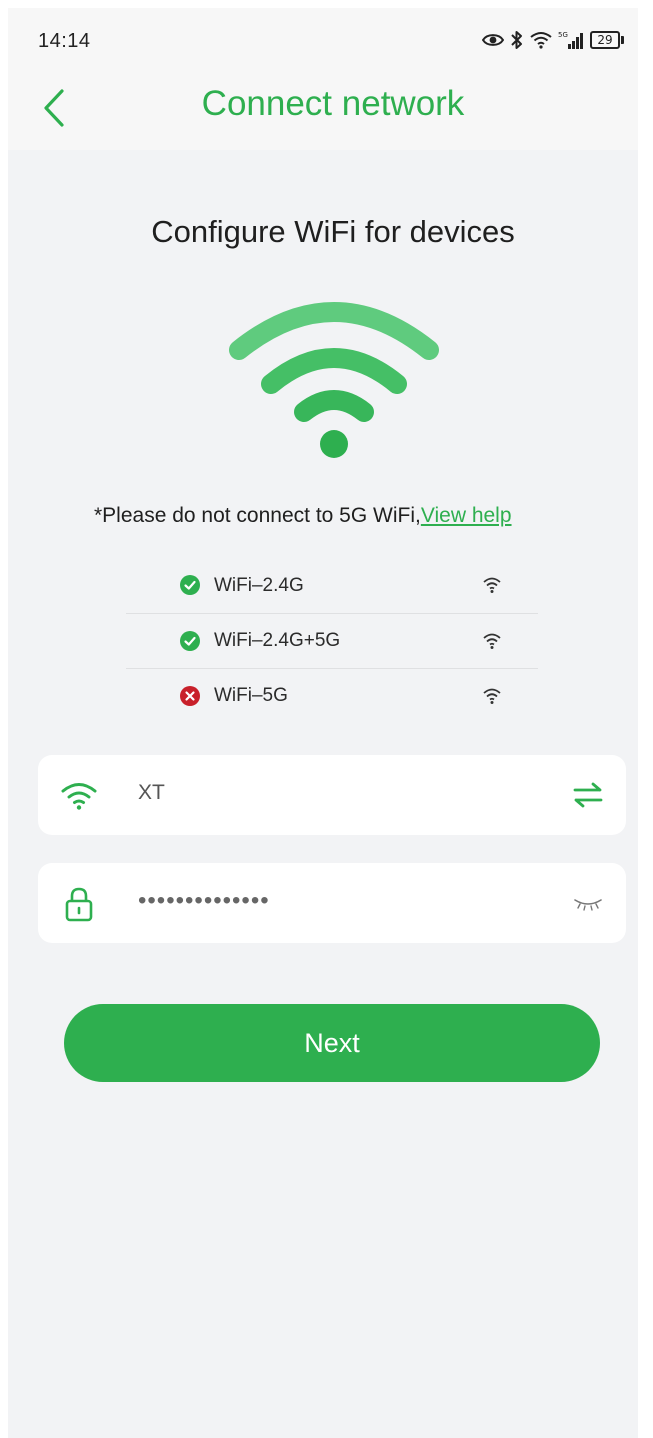 This screenshot has height=1438, width=653. I want to click on status-icons: 5G 29, so click(553, 40).